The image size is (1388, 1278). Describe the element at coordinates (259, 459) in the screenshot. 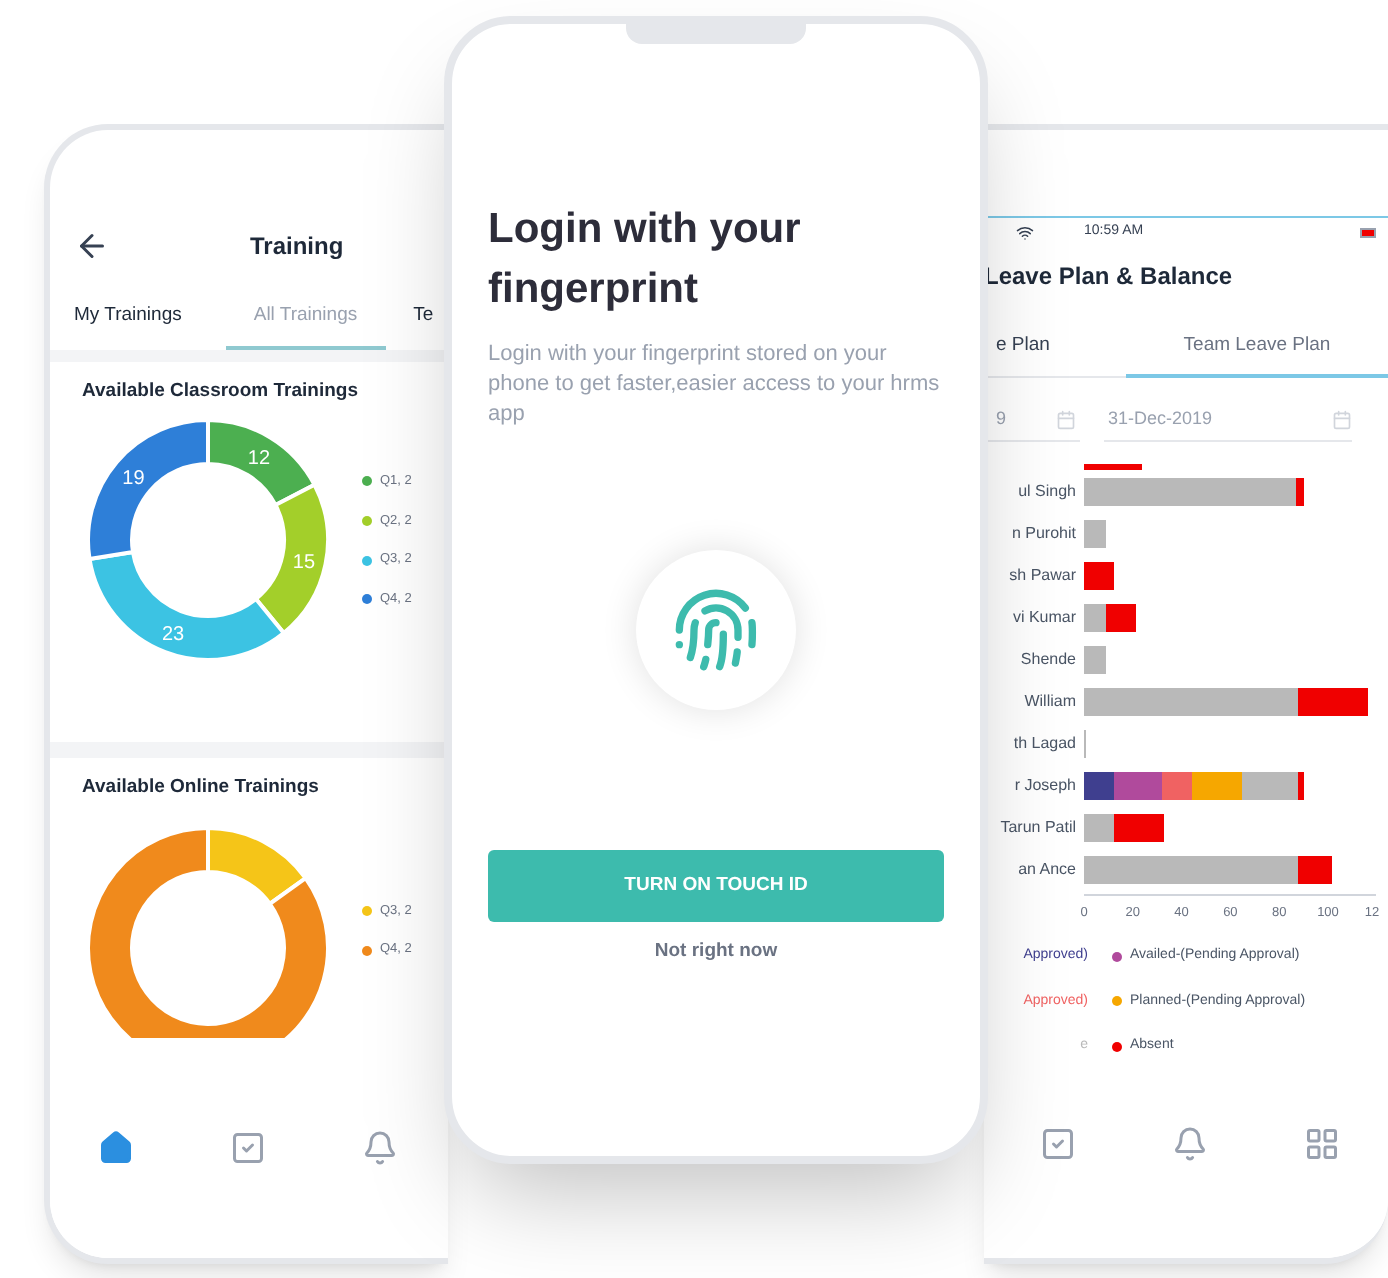

I see `slice-label: 12` at that location.